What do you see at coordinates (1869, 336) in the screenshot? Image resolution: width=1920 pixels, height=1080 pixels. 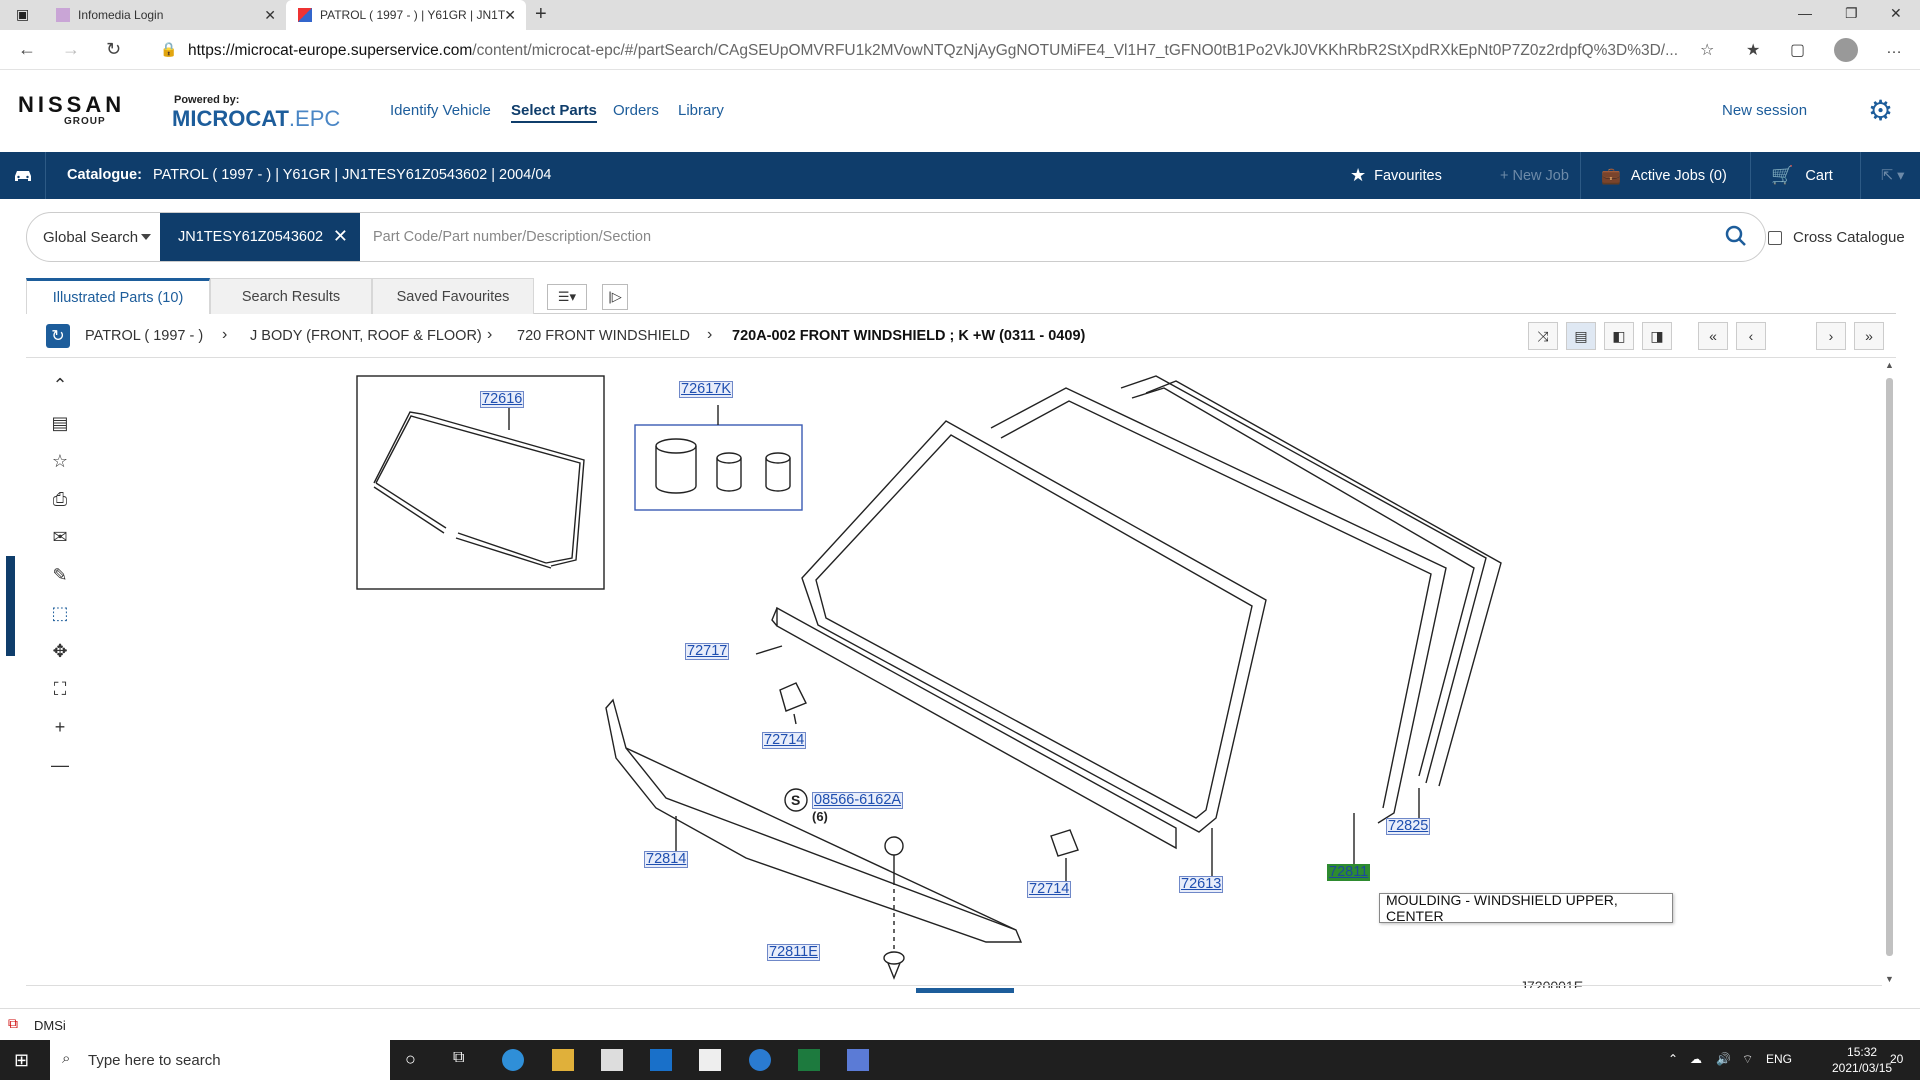 I see `last-page-button: »` at bounding box center [1869, 336].